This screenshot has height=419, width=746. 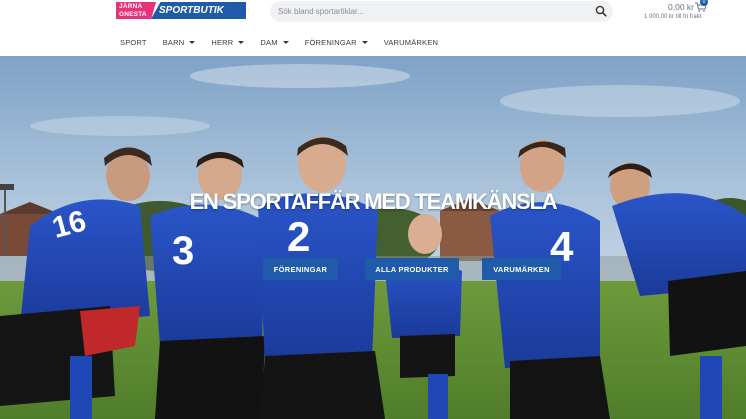 I want to click on free-shipping-text: 1 000,00 kr till fri frakt, so click(x=673, y=17).